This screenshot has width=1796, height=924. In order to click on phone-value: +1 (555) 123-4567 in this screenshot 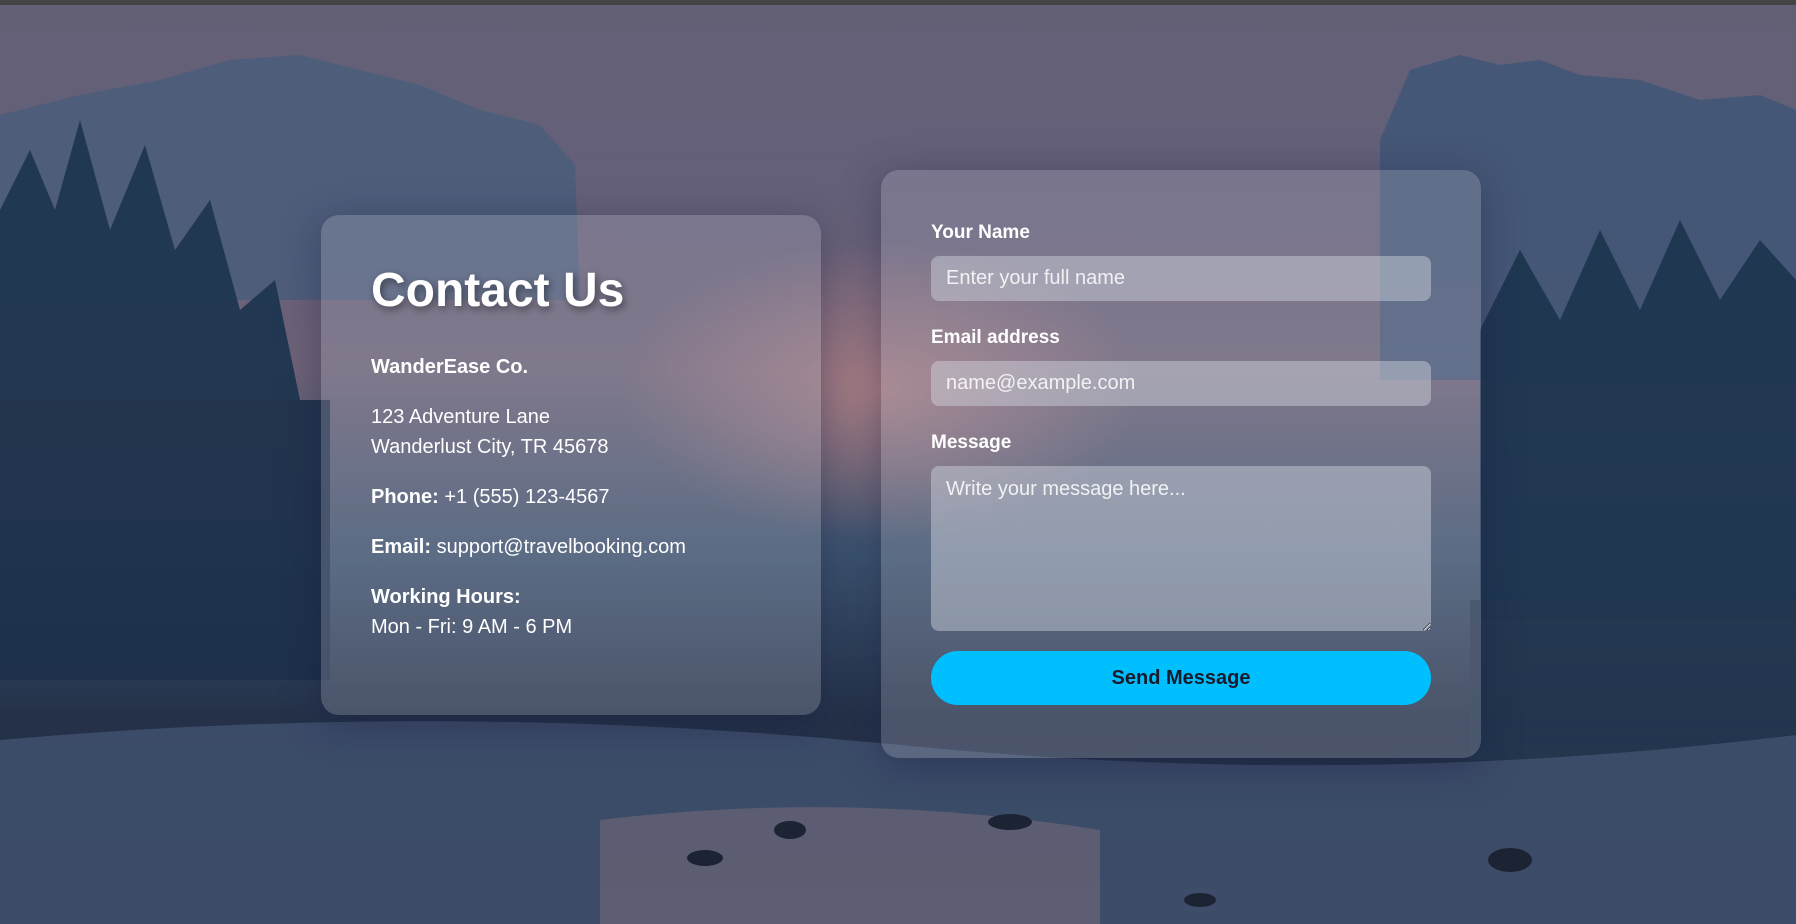, I will do `click(527, 497)`.